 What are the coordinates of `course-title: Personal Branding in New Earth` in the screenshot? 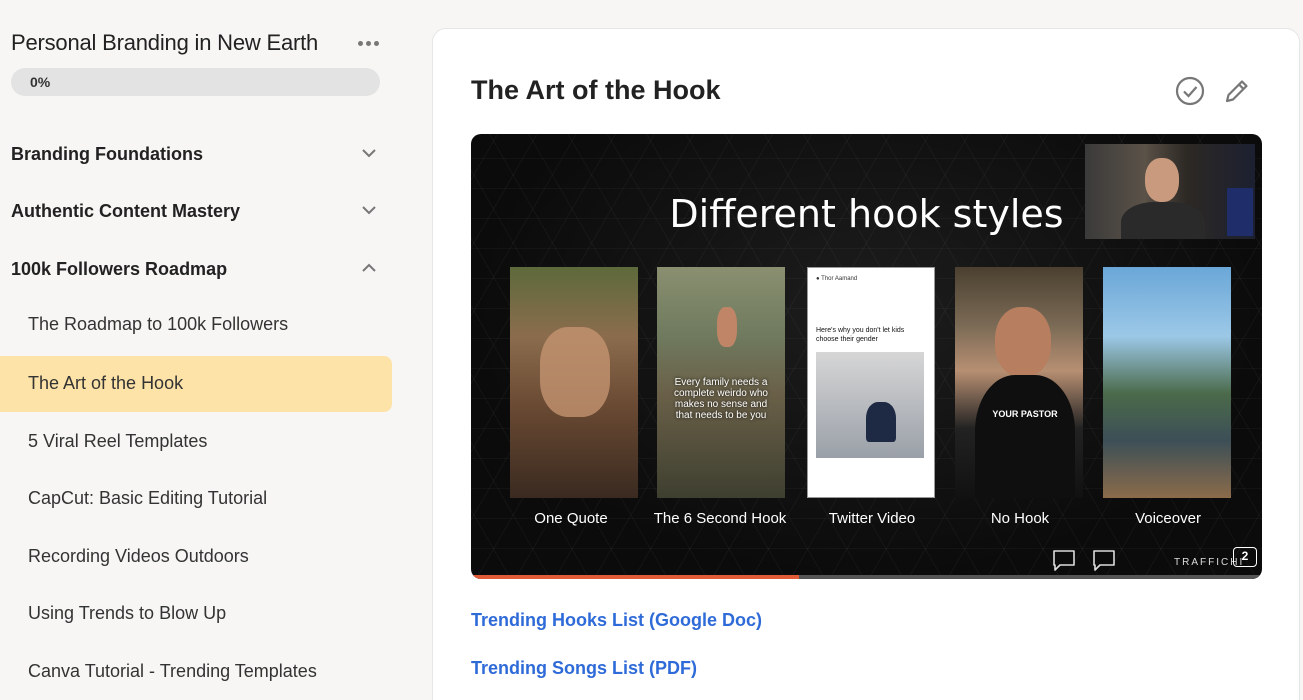 It's located at (165, 42).